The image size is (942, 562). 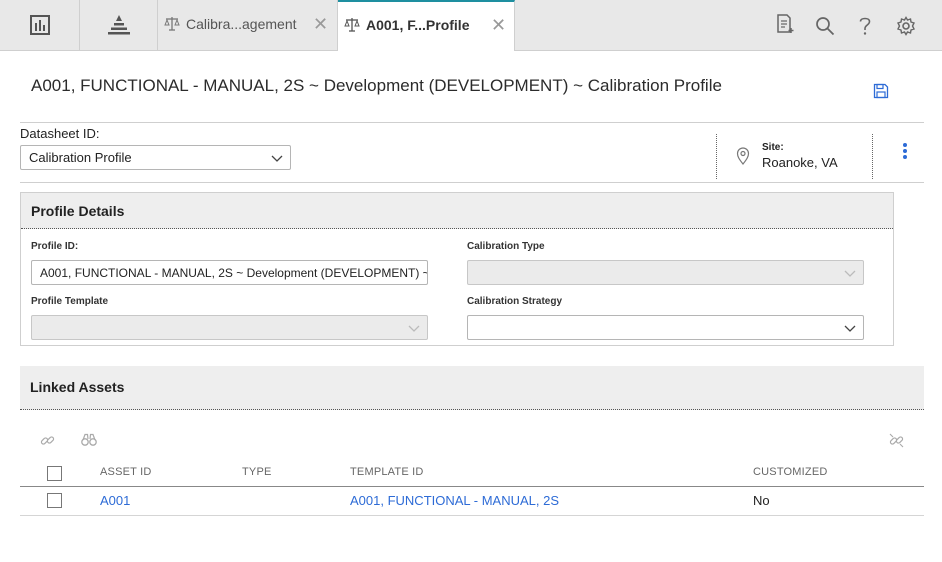 I want to click on column-header-customized: CUSTOMIZED, so click(x=790, y=472).